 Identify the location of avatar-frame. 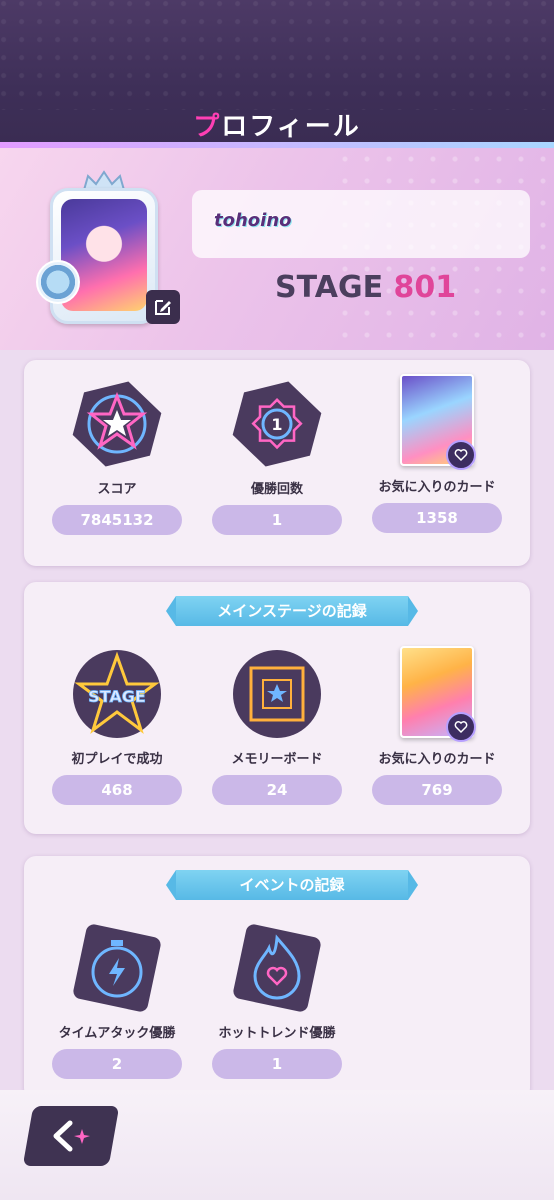
(108, 250).